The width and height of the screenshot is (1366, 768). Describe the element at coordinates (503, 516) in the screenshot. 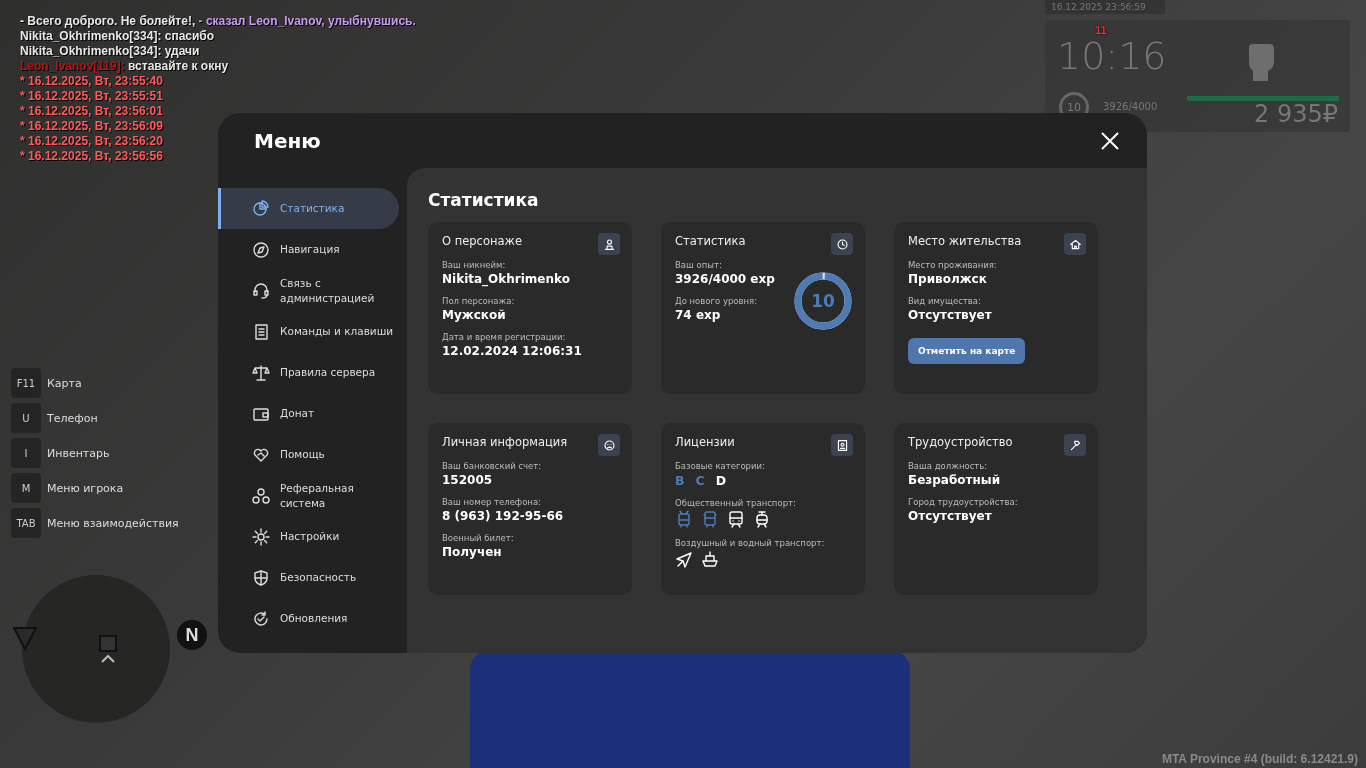

I see `field-value: 8 (963) 192-95-66` at that location.